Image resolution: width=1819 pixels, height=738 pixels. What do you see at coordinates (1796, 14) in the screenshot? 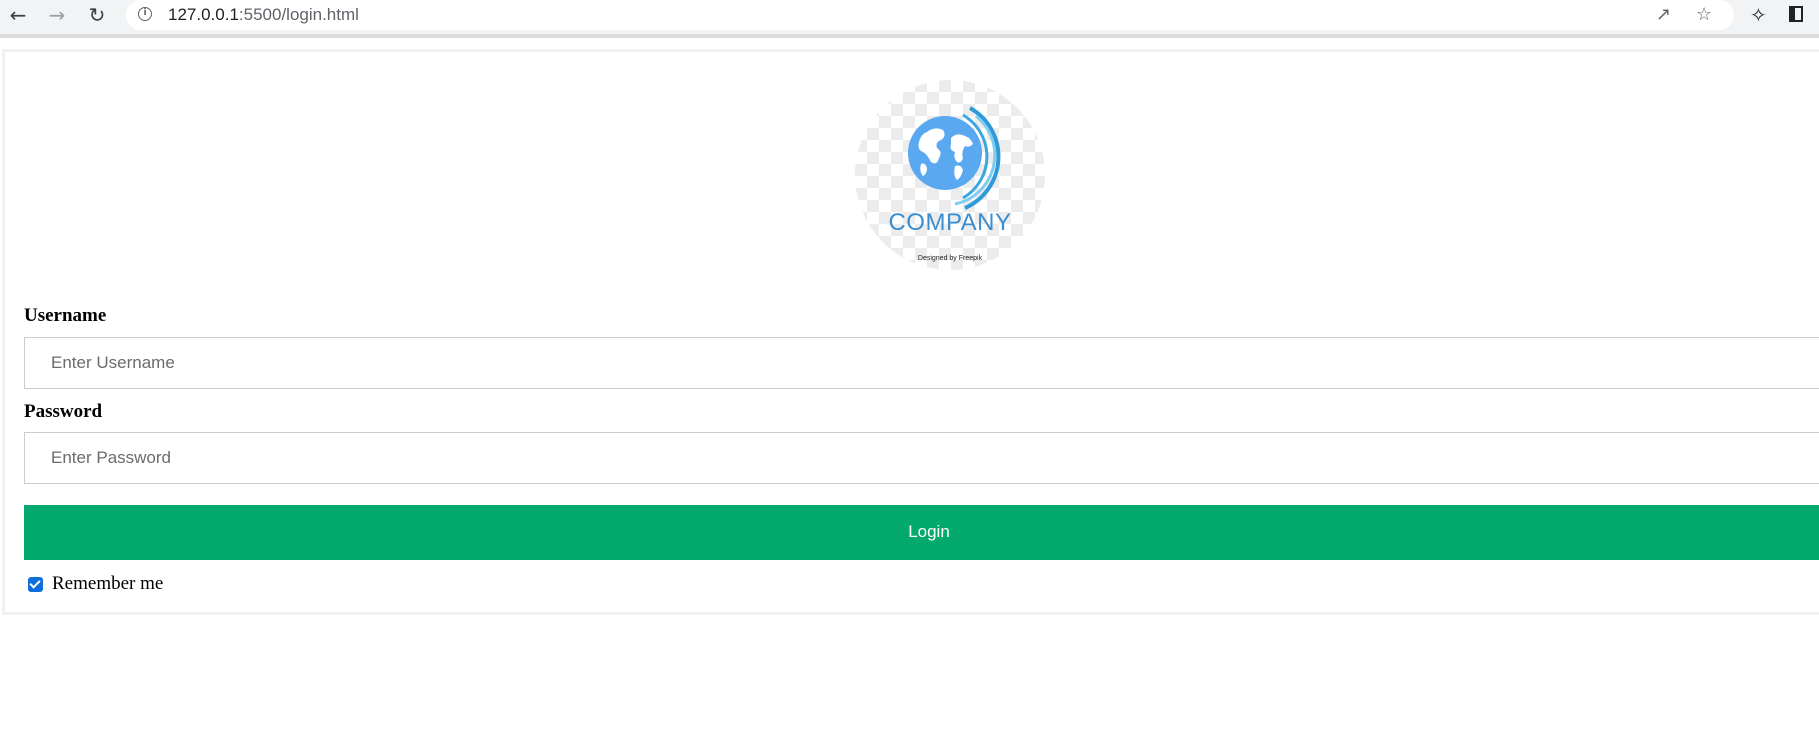
I see `side-panel-icon` at bounding box center [1796, 14].